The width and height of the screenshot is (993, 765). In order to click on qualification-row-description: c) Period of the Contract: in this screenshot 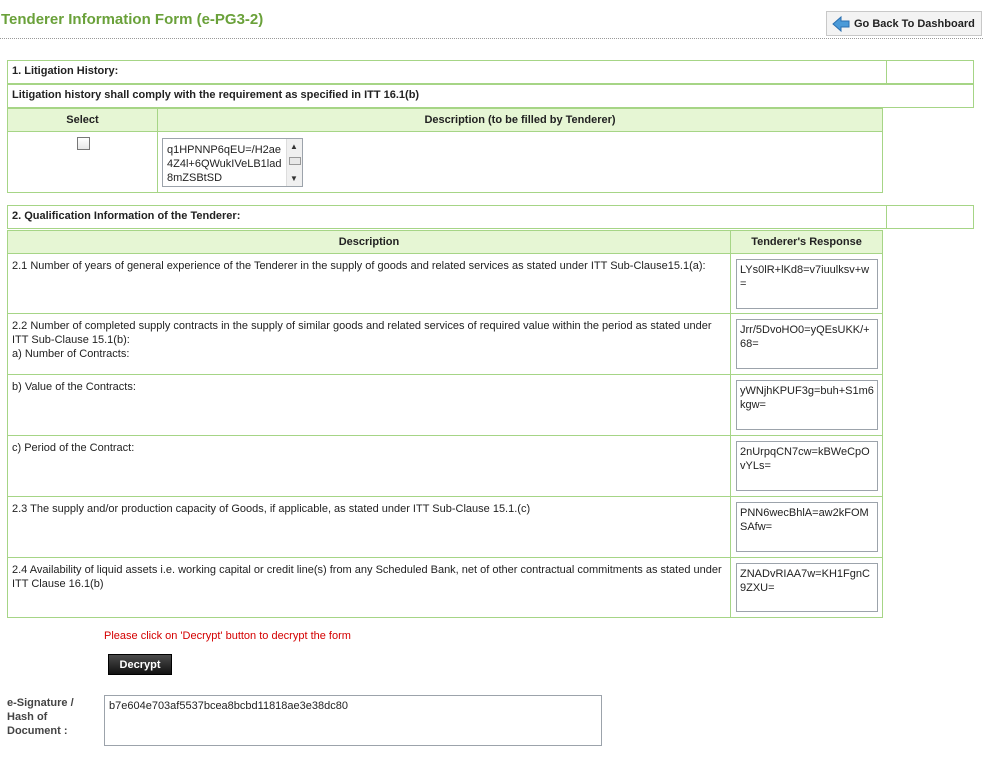, I will do `click(369, 466)`.